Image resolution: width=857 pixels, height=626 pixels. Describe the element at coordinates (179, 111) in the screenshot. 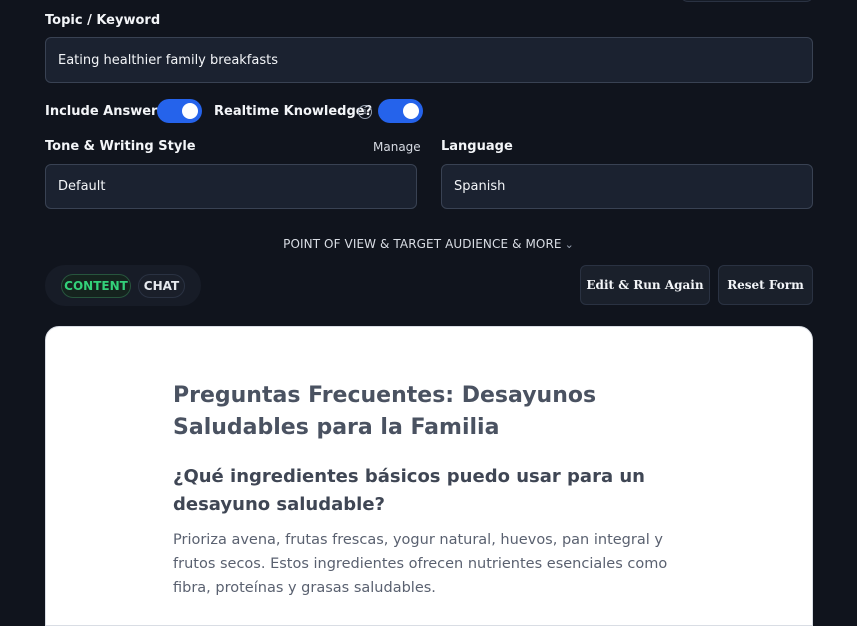

I see `include-answers-toggle` at that location.